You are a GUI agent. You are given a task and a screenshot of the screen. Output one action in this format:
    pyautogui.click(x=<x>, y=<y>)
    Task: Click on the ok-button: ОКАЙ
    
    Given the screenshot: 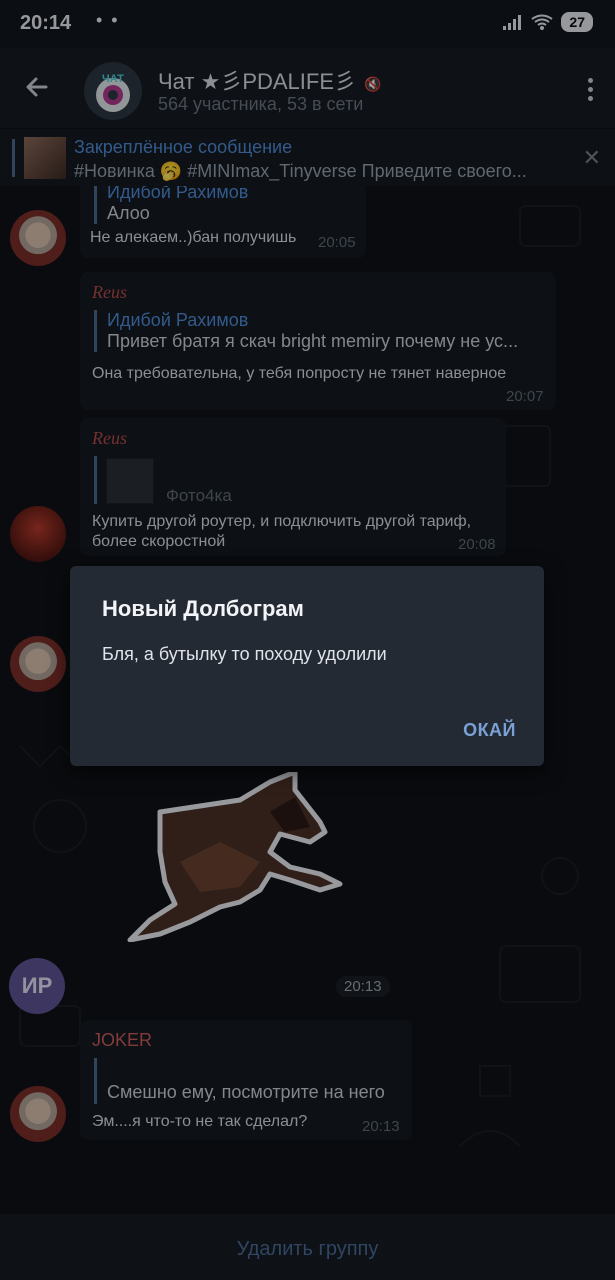 What is the action you would take?
    pyautogui.click(x=489, y=730)
    